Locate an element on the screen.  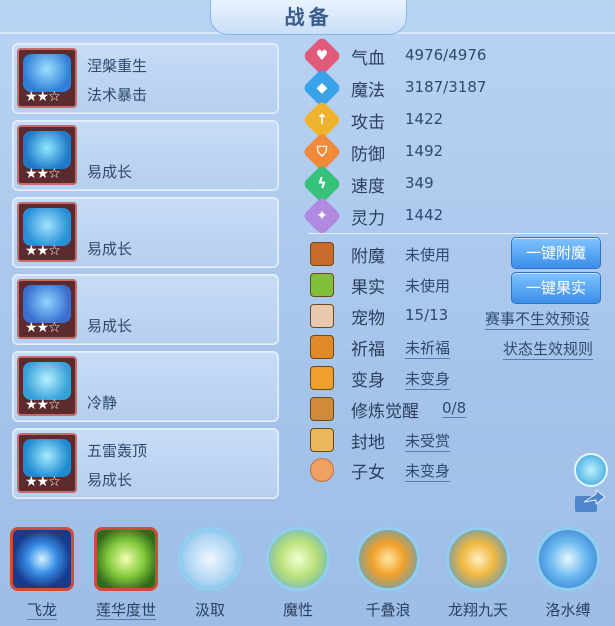
lotus-hand-icon is located at coordinates (126, 559).